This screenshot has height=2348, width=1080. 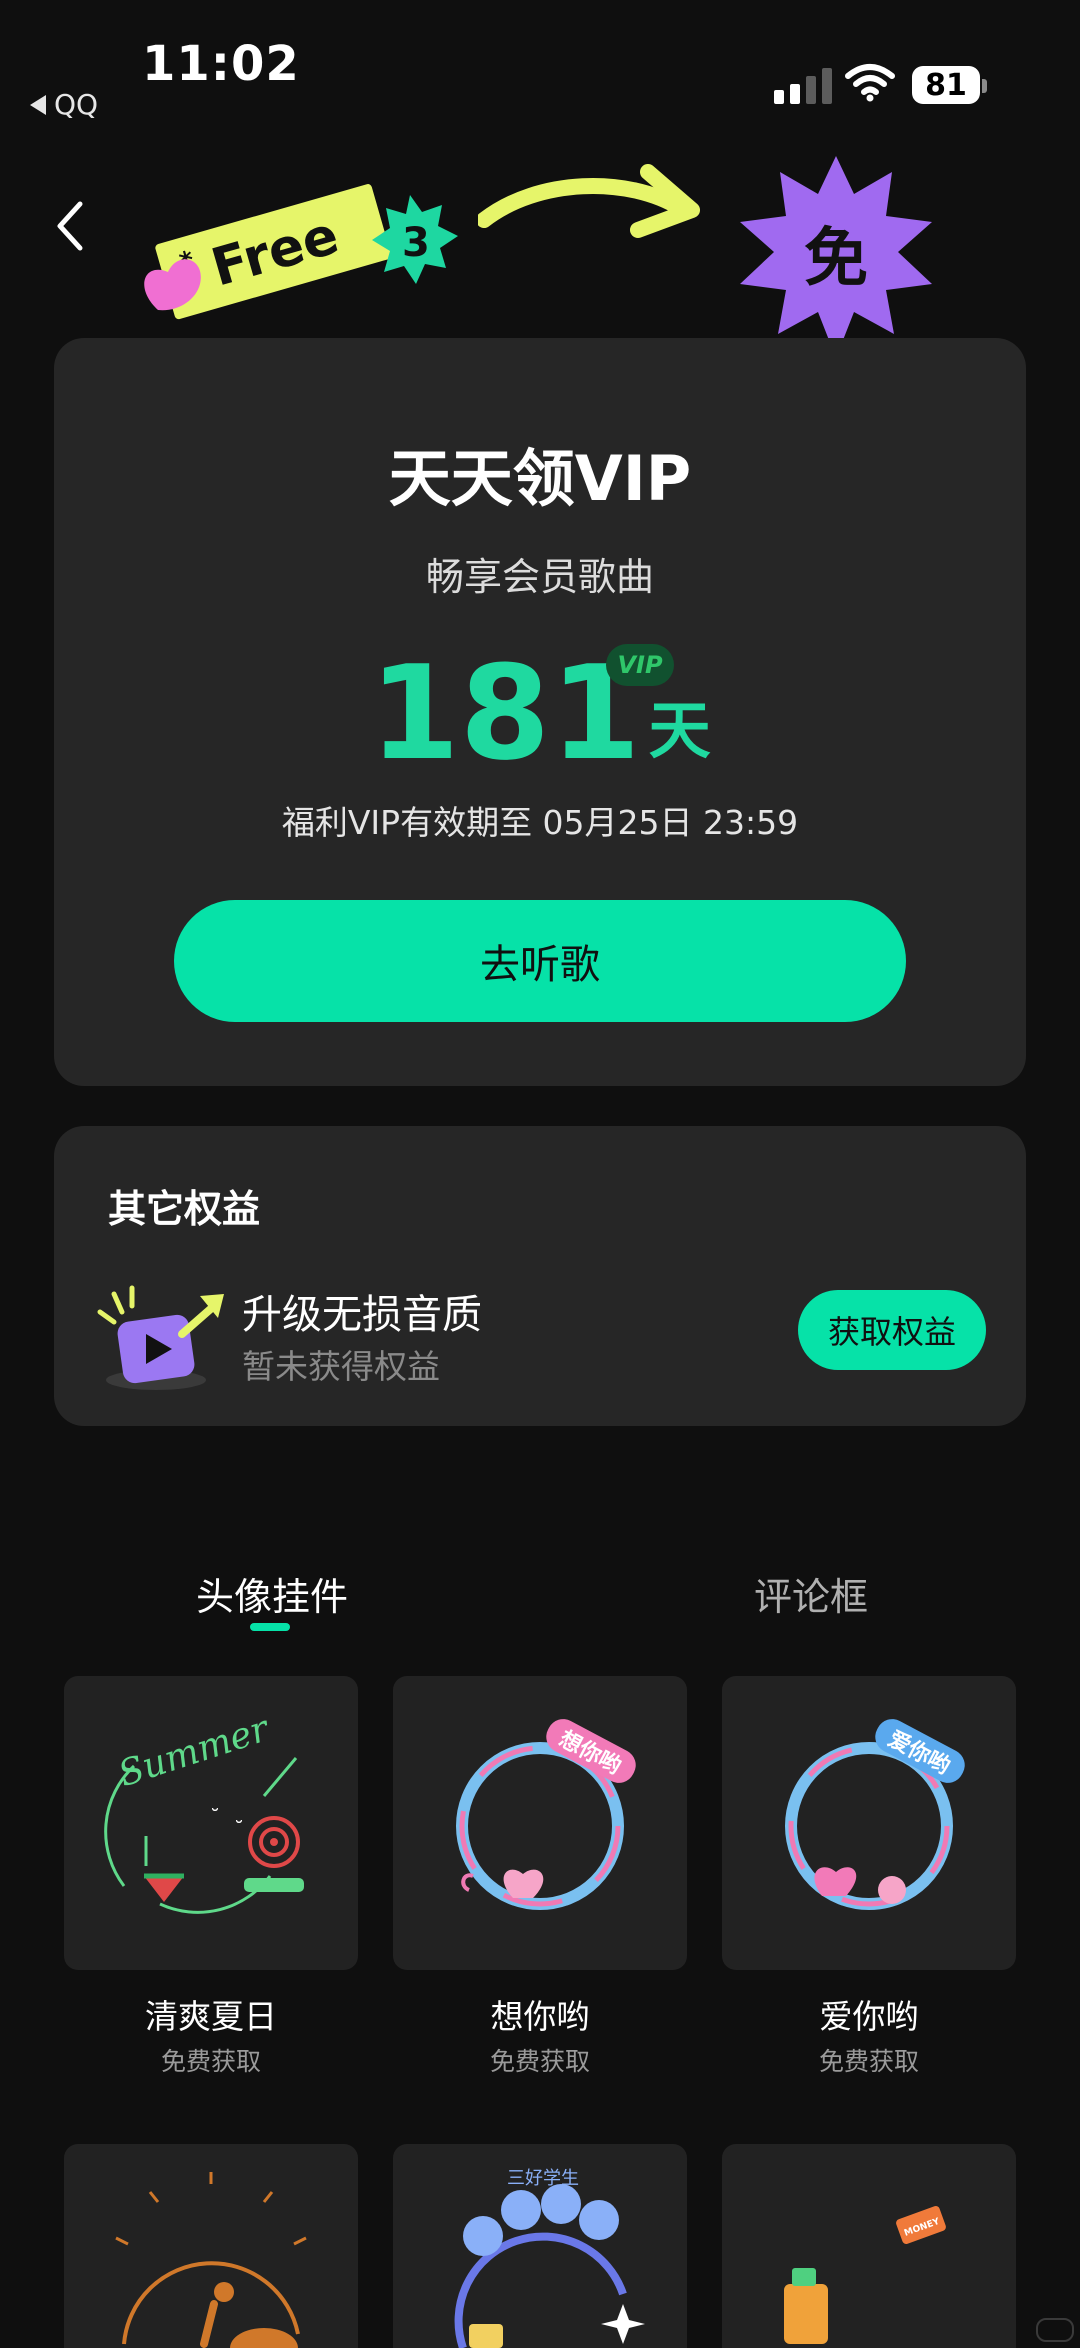 I want to click on right-item-status: 暂未获得权益, so click(x=341, y=1366).